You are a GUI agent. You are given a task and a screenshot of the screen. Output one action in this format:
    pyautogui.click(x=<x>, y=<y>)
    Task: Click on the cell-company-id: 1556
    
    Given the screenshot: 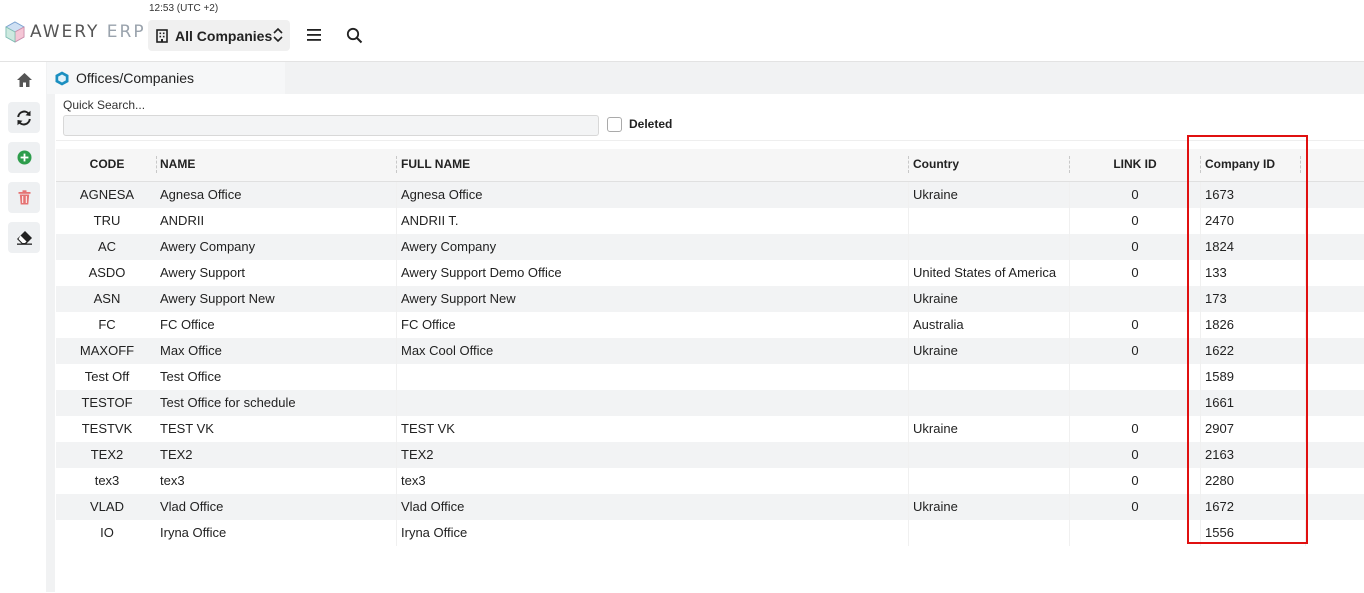 What is the action you would take?
    pyautogui.click(x=1219, y=532)
    